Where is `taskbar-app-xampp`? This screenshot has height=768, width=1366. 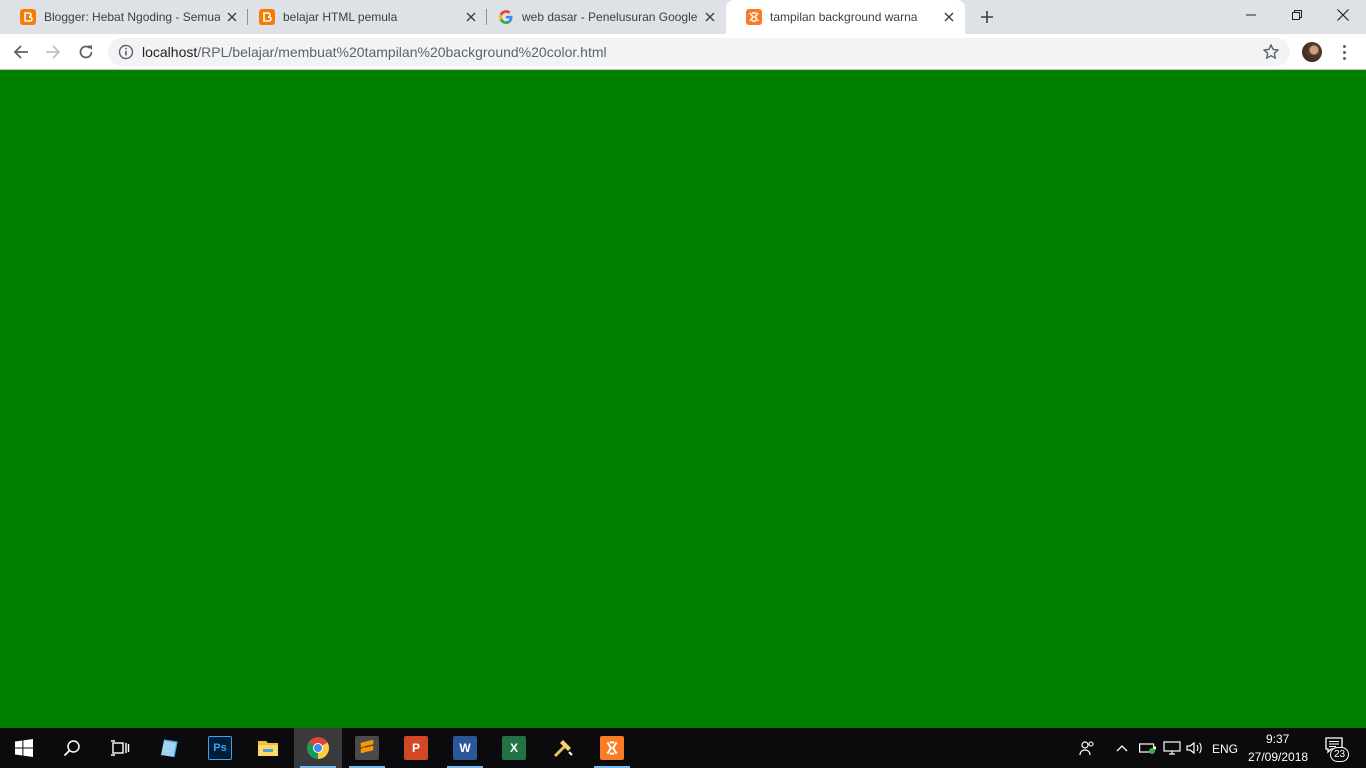 taskbar-app-xampp is located at coordinates (612, 748).